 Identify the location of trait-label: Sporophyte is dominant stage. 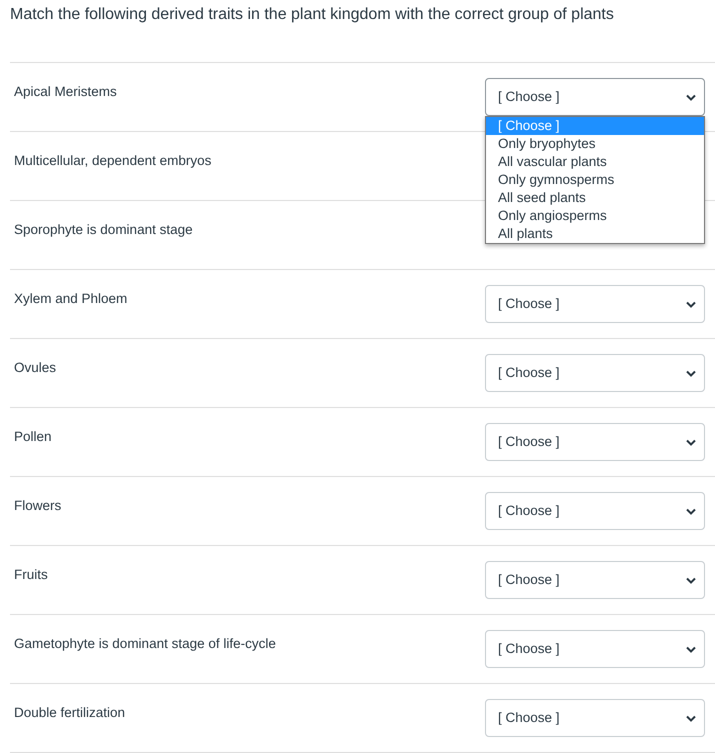
(103, 230).